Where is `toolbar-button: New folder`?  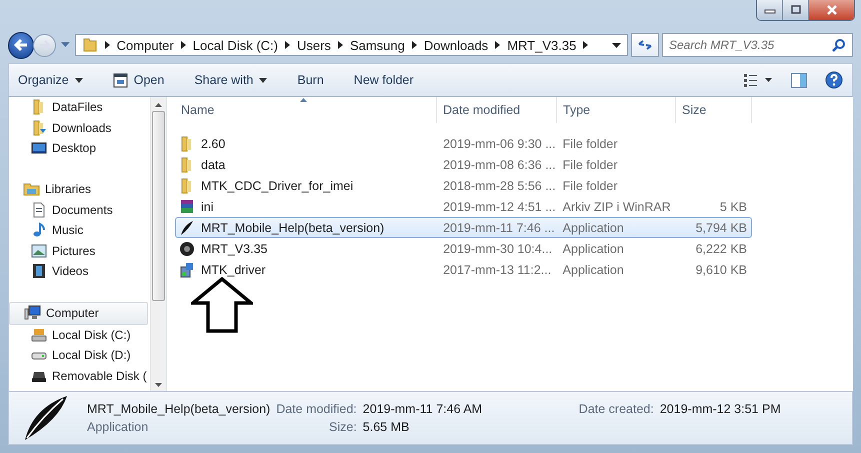 toolbar-button: New folder is located at coordinates (384, 80).